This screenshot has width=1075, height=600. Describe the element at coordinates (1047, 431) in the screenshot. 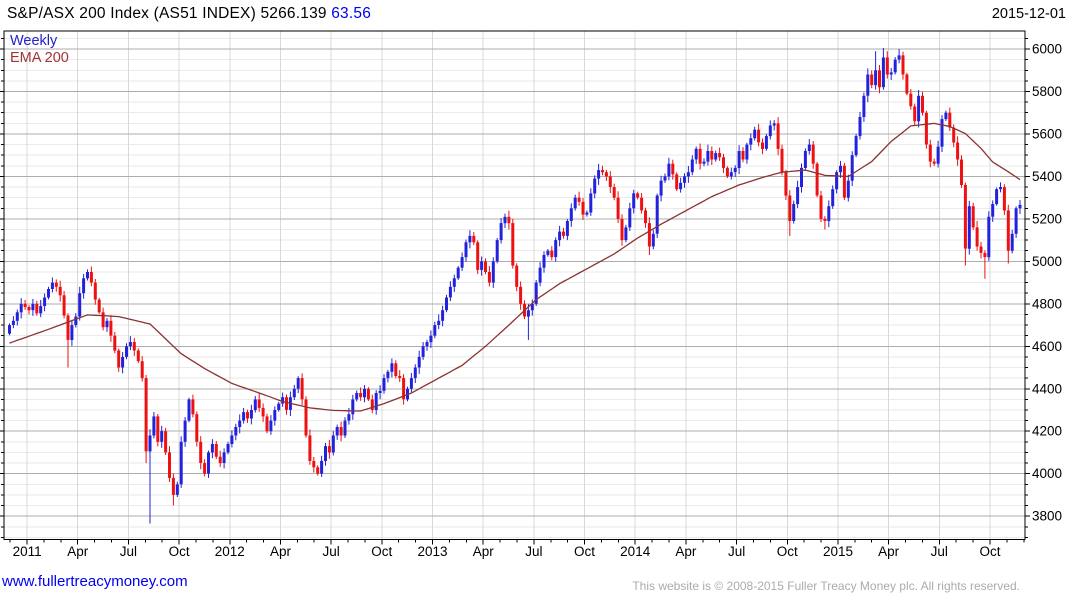

I see `y-axis-label: 4200` at that location.